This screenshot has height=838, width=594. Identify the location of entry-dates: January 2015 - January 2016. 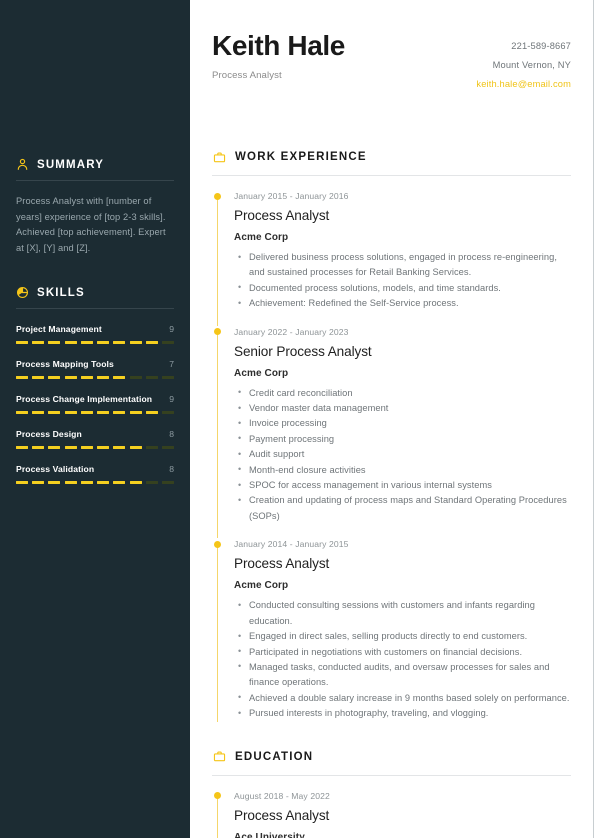
(291, 196).